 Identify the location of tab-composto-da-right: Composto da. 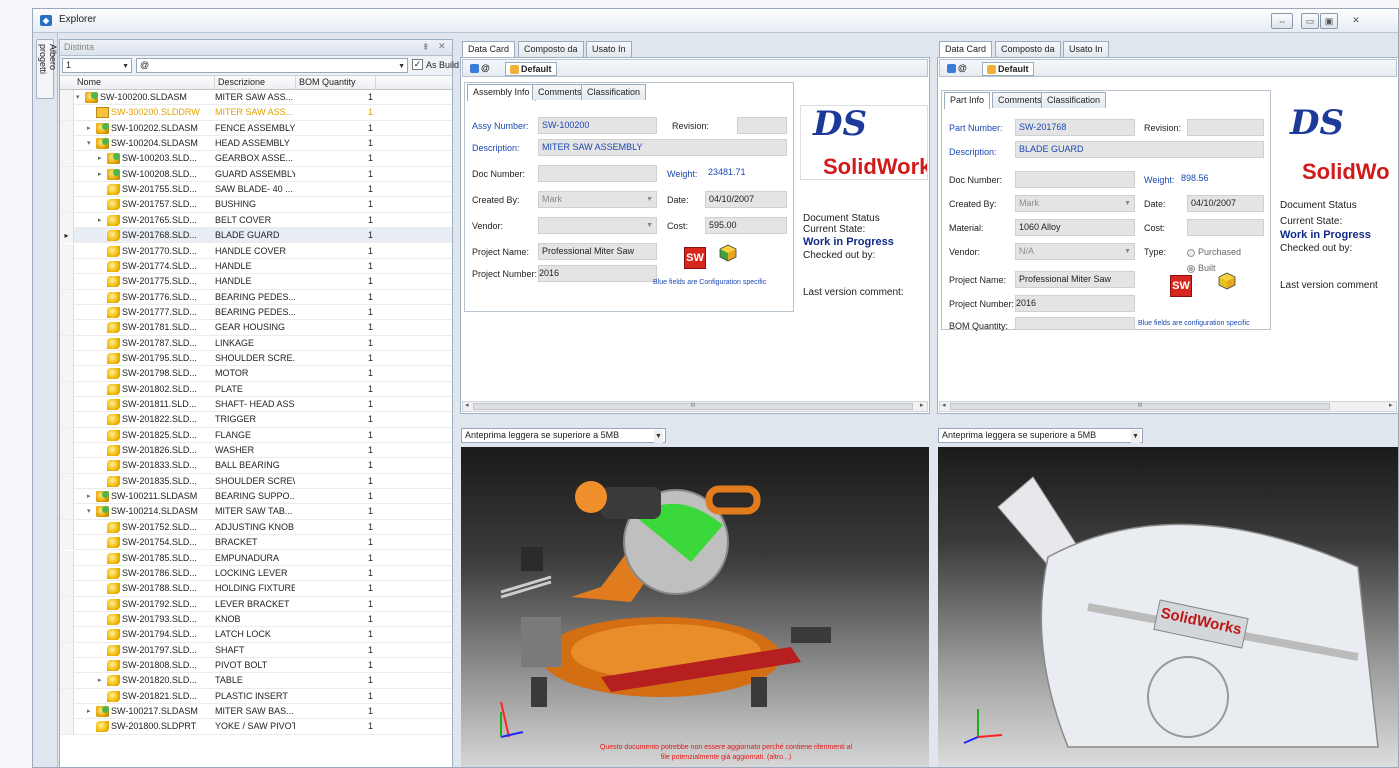
(1028, 49).